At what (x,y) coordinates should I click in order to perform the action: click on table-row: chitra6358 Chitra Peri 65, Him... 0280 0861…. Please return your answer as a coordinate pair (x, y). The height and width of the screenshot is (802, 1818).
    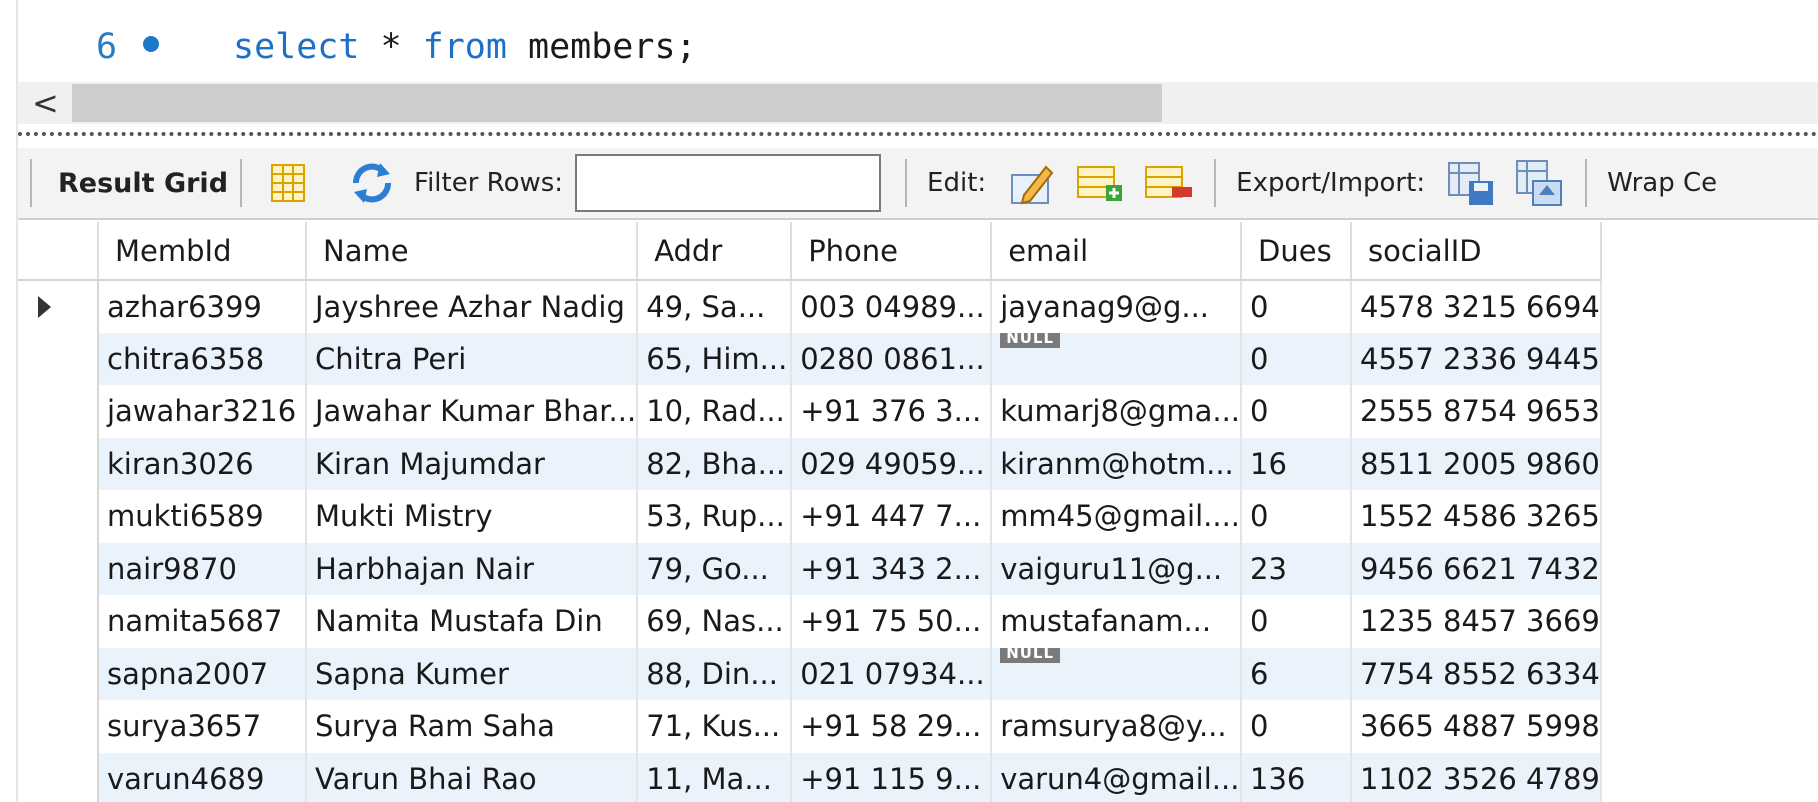
    Looking at the image, I should click on (810, 358).